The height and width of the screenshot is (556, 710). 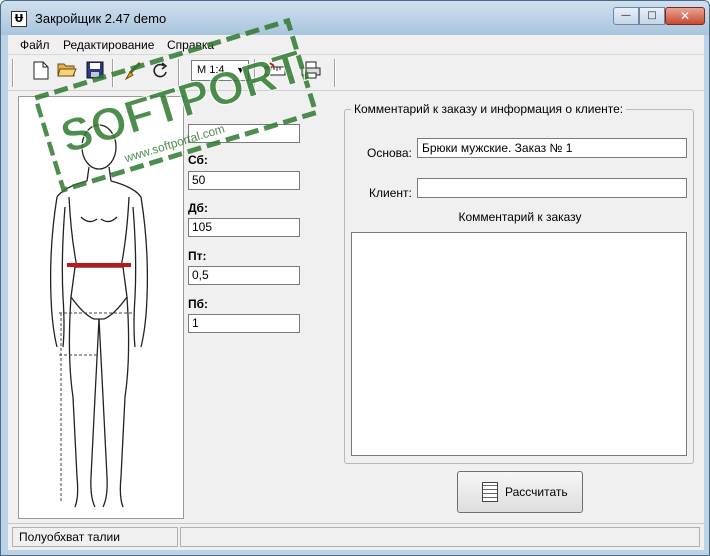 What do you see at coordinates (99, 316) in the screenshot?
I see `body-figure-illustration` at bounding box center [99, 316].